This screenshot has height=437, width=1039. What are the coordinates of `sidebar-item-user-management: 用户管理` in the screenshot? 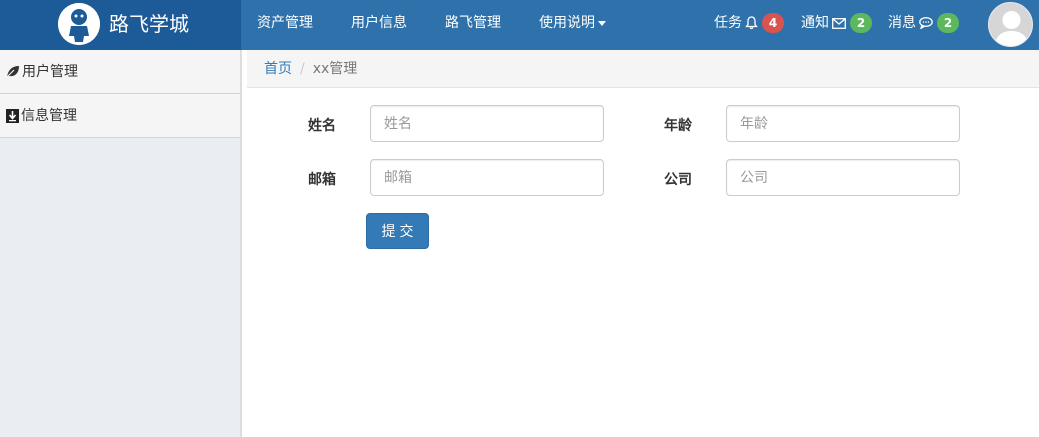 It's located at (120, 72).